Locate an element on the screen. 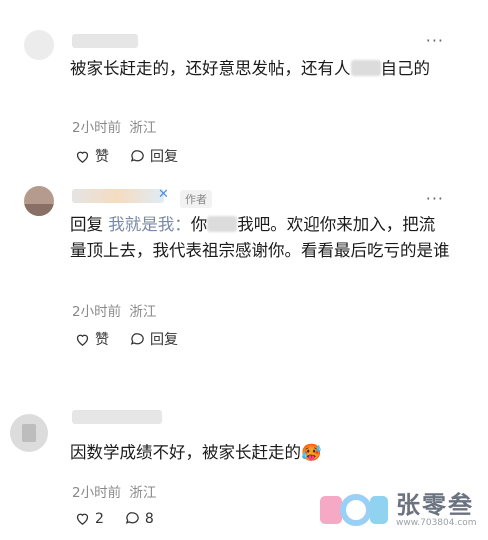 The height and width of the screenshot is (540, 488). reply-prefix: 回复 is located at coordinates (86, 224).